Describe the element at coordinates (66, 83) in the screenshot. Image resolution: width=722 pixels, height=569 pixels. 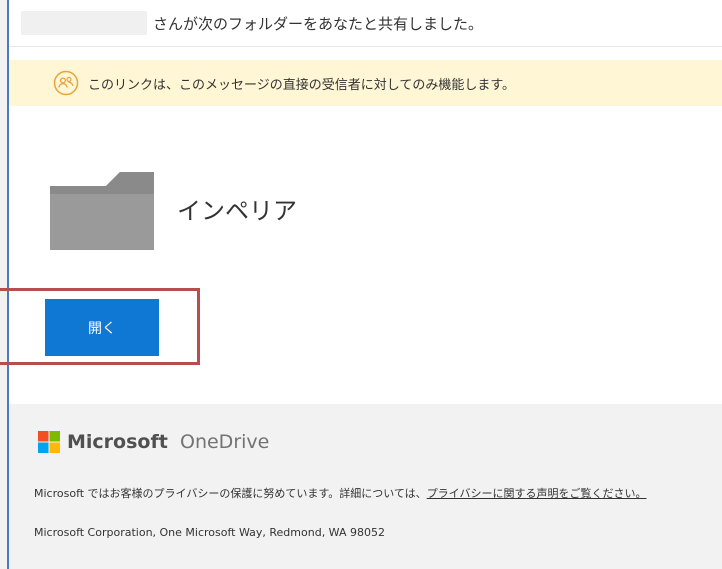
I see `people-icon` at that location.